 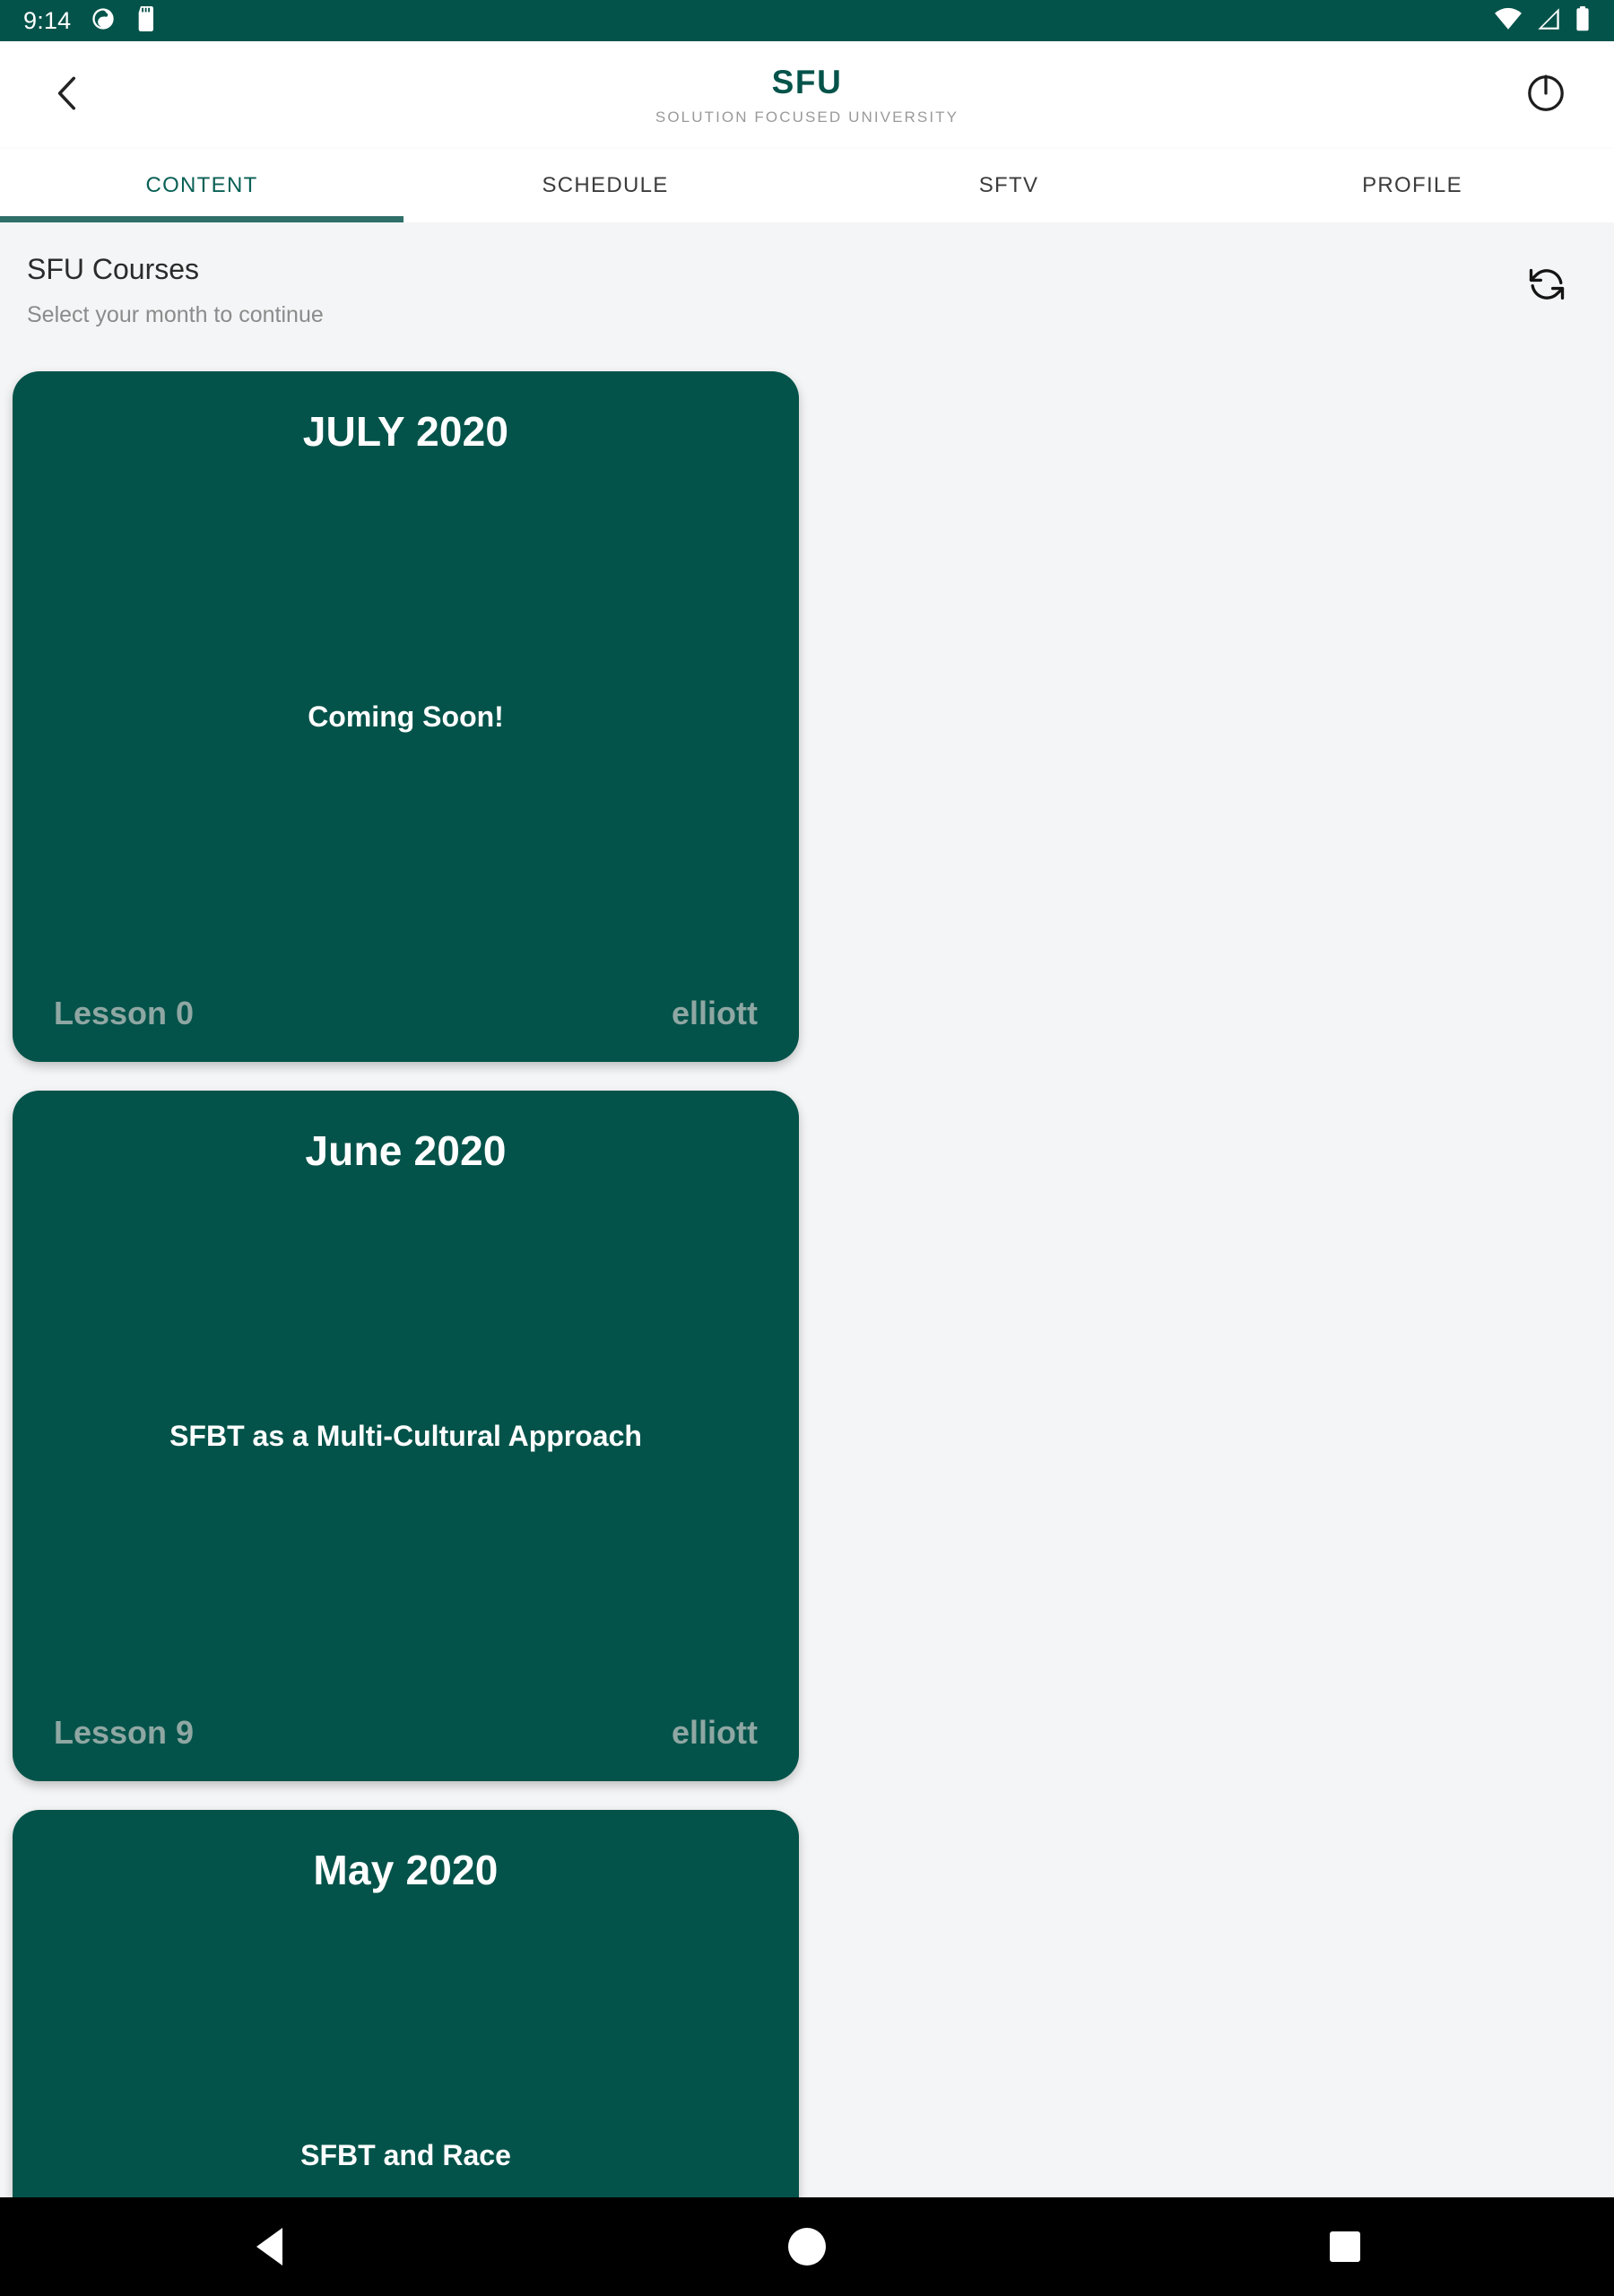 I want to click on page-title: SFU Courses, so click(x=113, y=269).